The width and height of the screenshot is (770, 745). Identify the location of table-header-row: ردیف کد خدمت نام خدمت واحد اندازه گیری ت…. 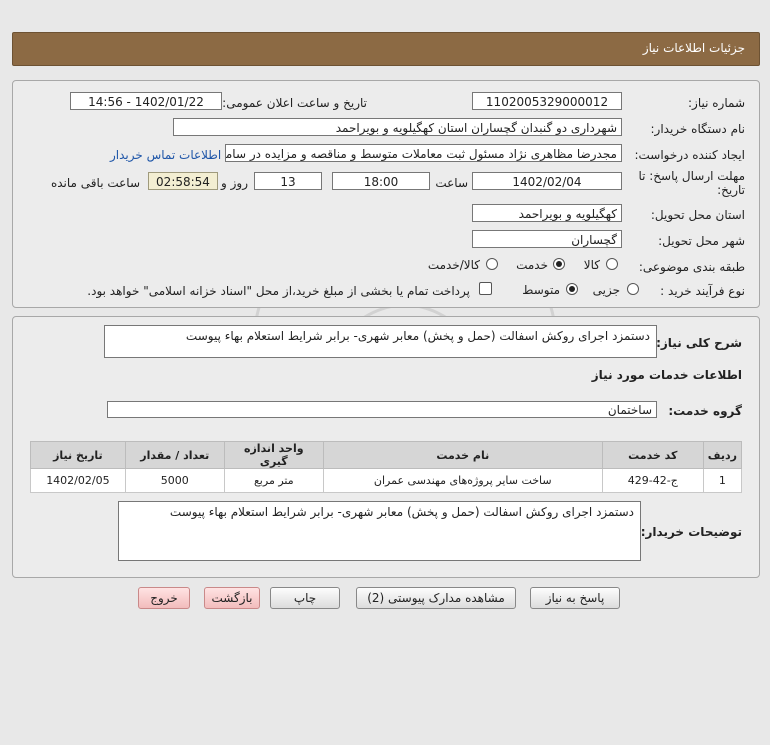
(386, 455).